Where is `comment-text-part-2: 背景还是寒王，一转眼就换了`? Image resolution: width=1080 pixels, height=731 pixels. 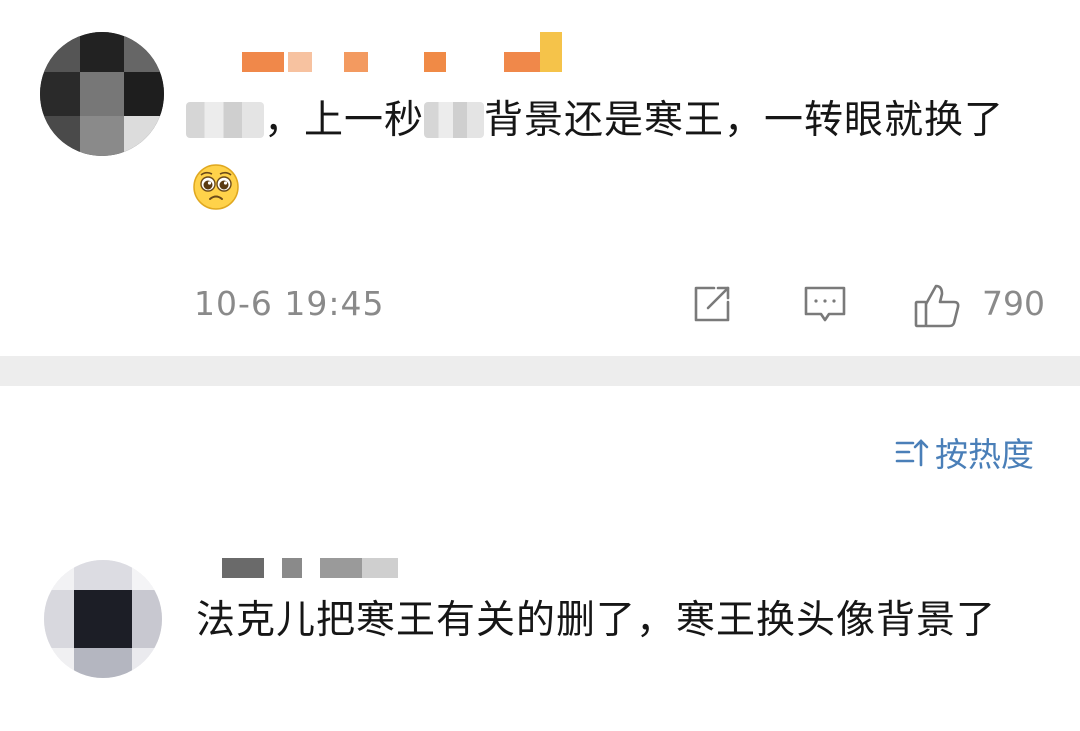
comment-text-part-2: 背景还是寒王，一转眼就换了 is located at coordinates (744, 120).